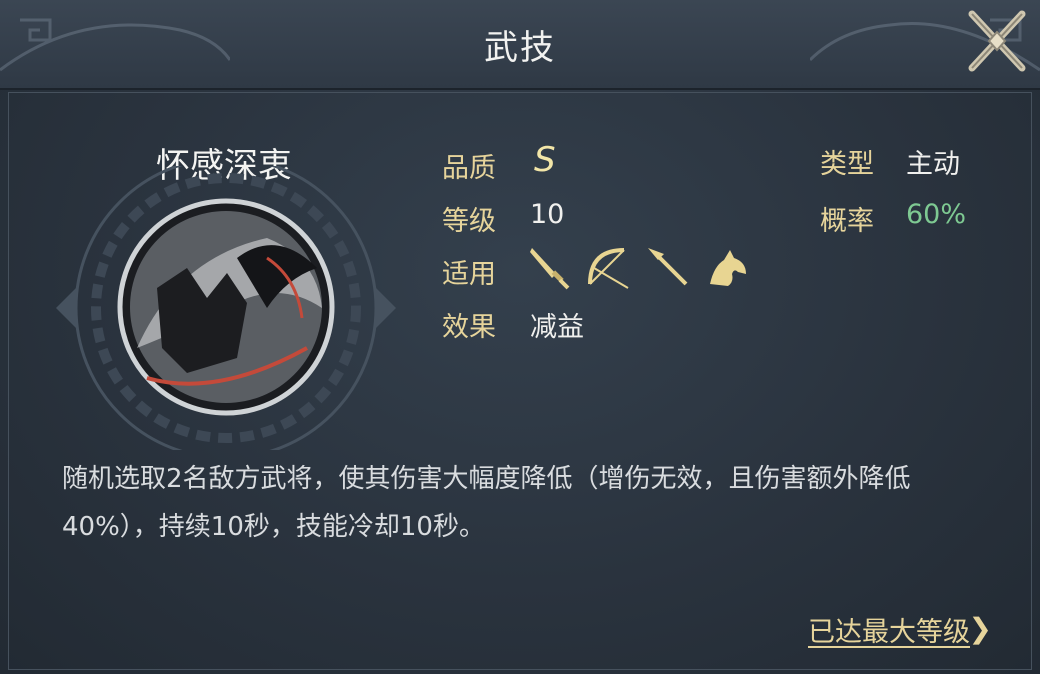 The width and height of the screenshot is (1040, 674). What do you see at coordinates (668, 267) in the screenshot?
I see `spear-icon` at bounding box center [668, 267].